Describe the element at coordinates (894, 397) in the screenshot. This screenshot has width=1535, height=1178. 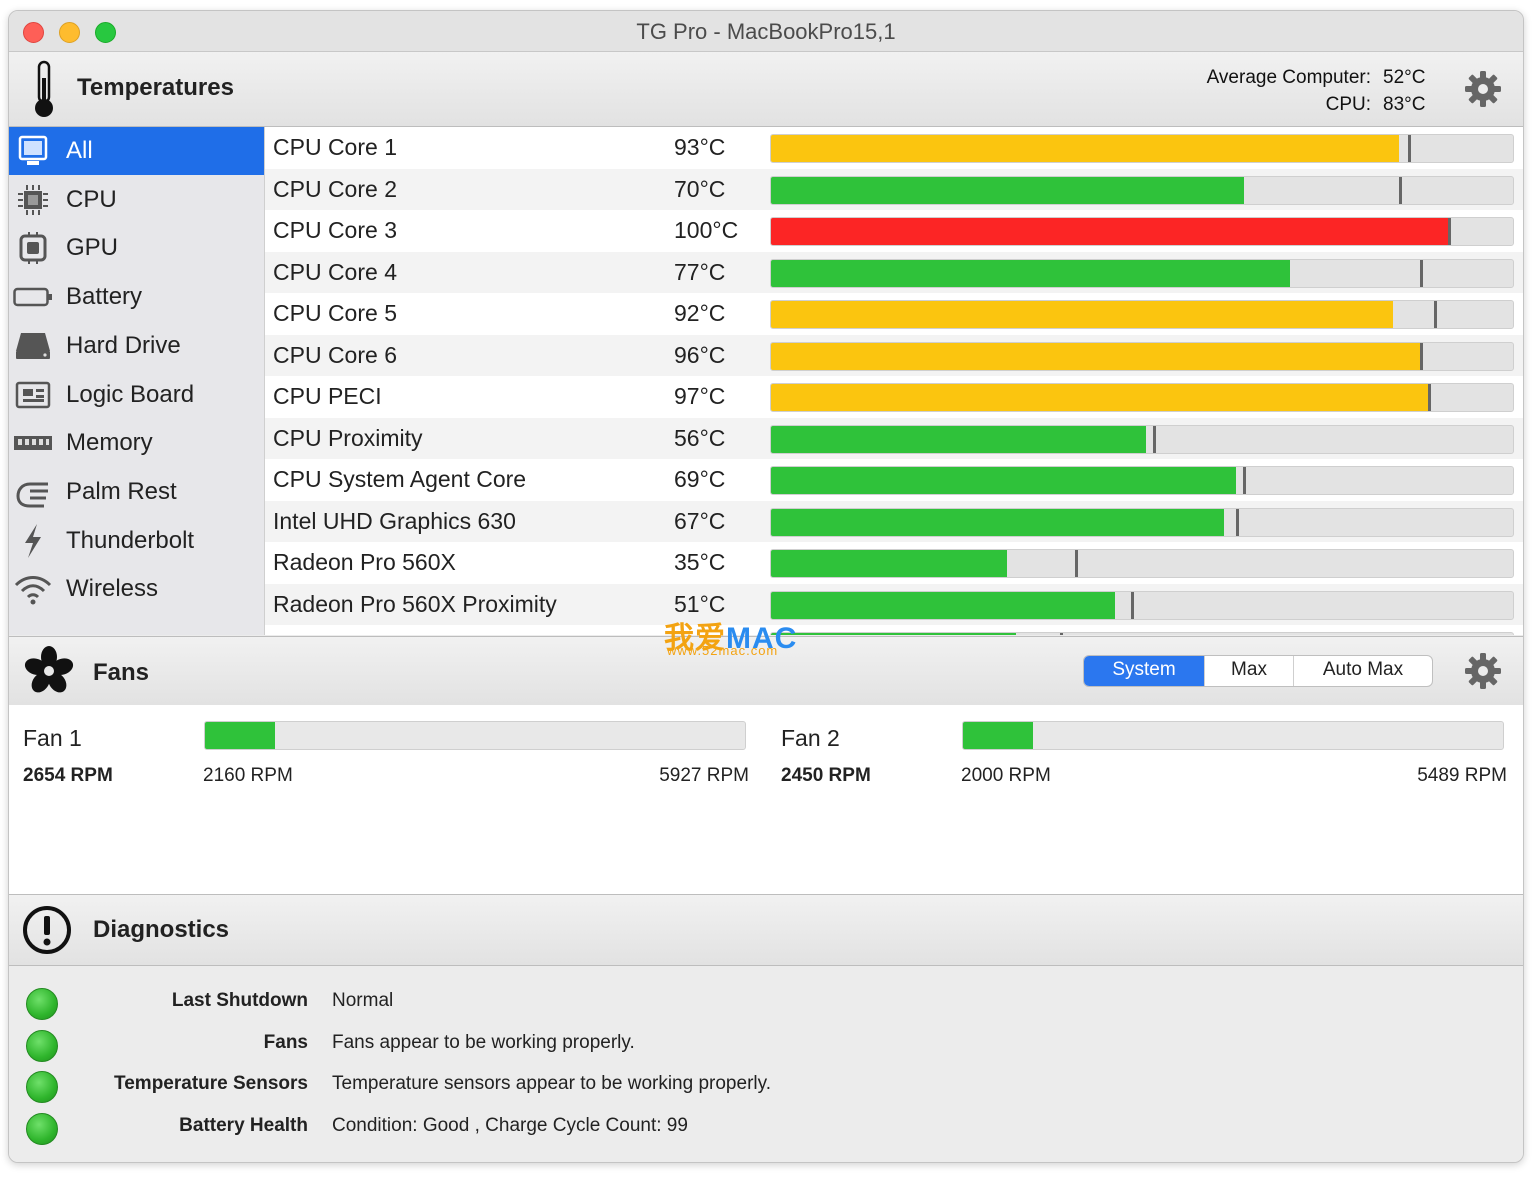
I see `sensor-row: CPU PECI 97°C` at that location.